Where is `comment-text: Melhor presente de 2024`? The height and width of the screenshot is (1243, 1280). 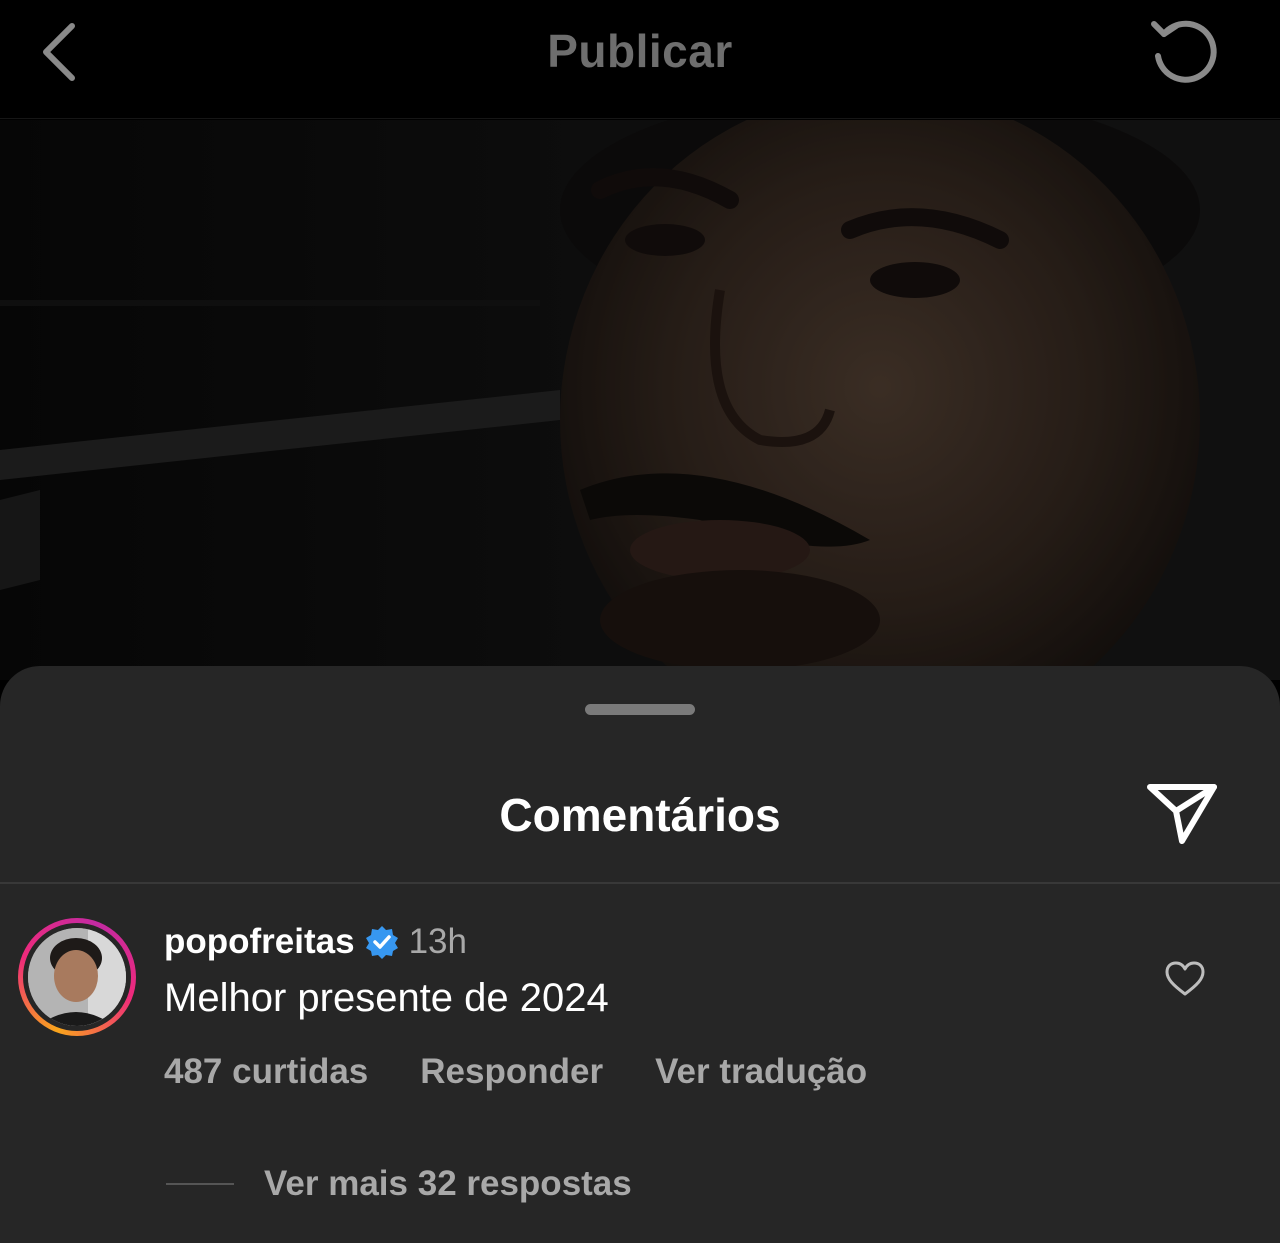
comment-text: Melhor presente de 2024 is located at coordinates (386, 998).